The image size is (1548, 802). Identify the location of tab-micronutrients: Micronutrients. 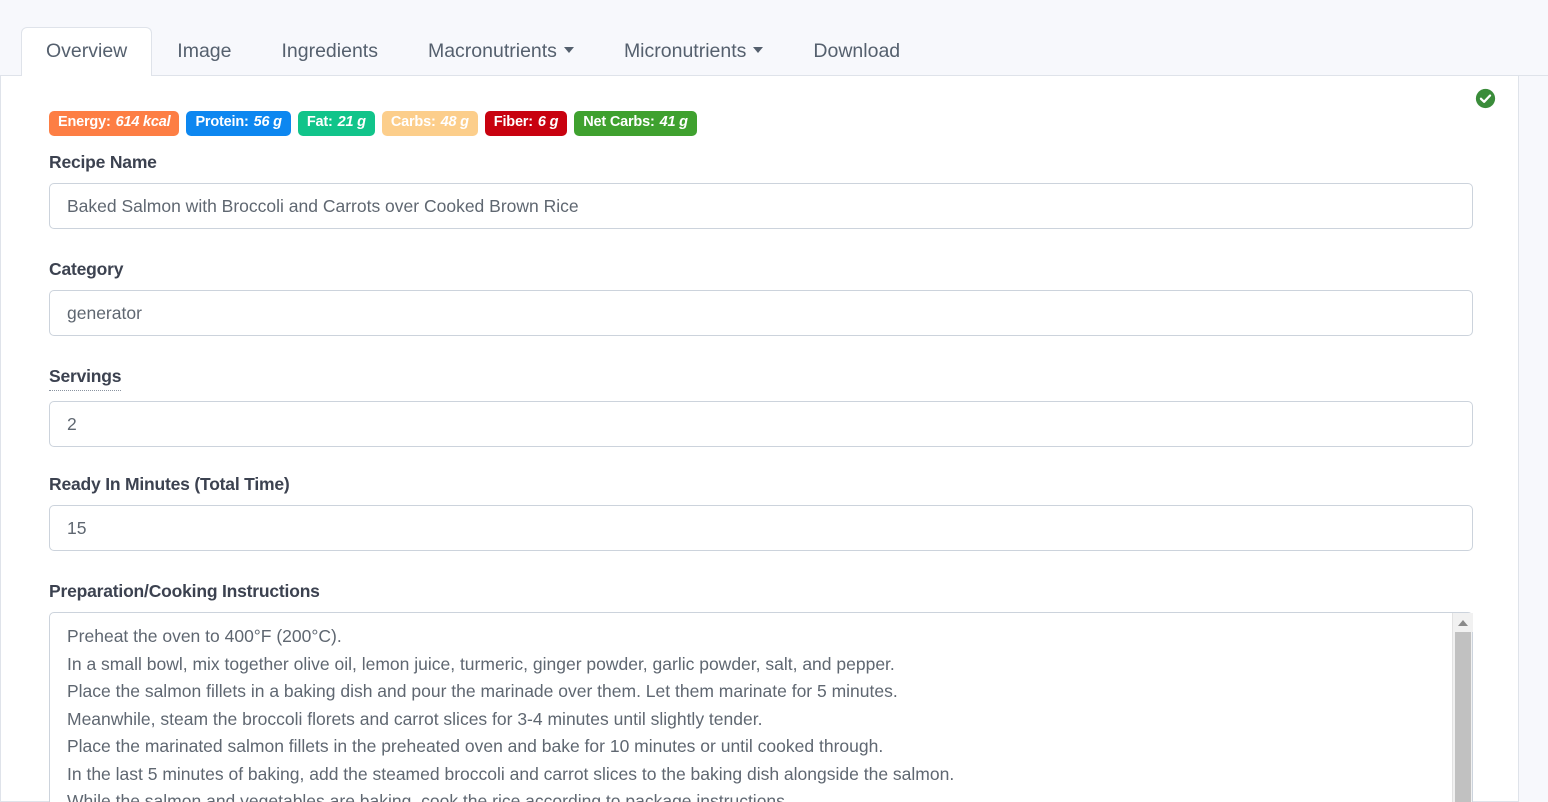
(693, 52).